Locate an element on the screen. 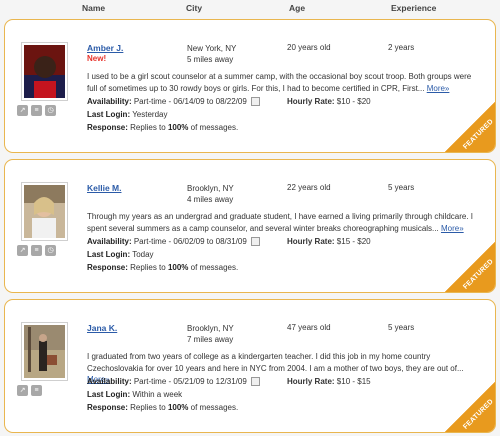  distance: 4 miles away is located at coordinates (210, 199).